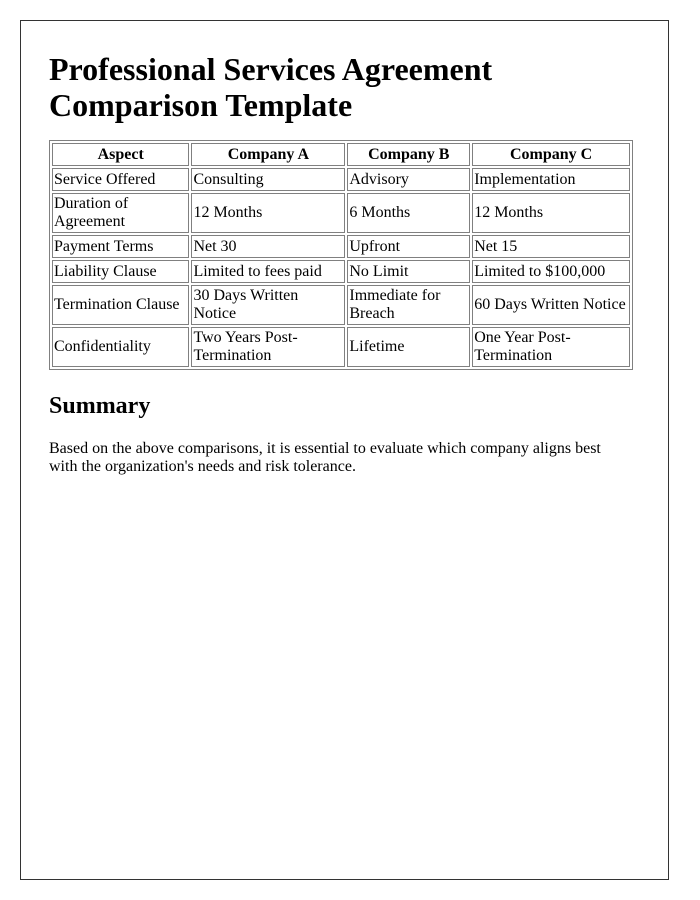 Image resolution: width=700 pixels, height=900 pixels. What do you see at coordinates (409, 179) in the screenshot?
I see `cell-company-b: Advisory` at bounding box center [409, 179].